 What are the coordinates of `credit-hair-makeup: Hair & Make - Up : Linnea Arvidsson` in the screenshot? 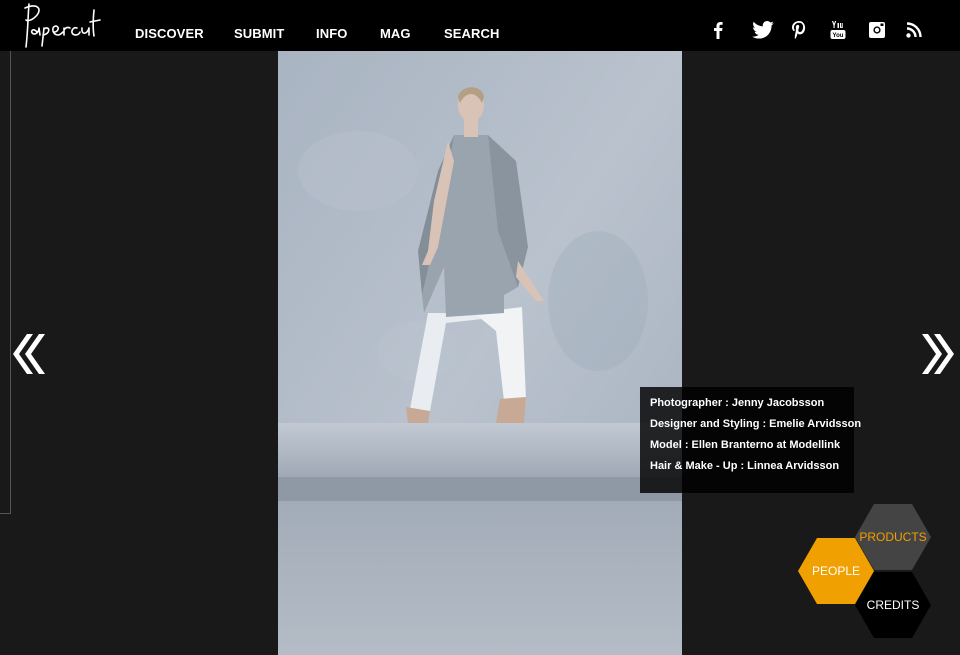 It's located at (745, 466).